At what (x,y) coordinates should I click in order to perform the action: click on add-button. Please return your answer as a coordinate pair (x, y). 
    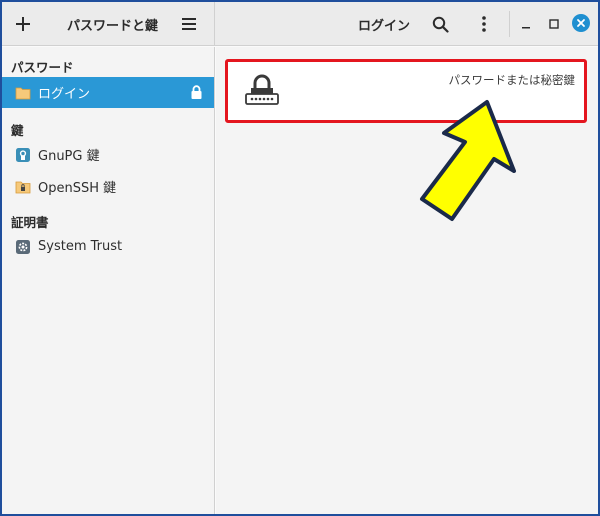
    Looking at the image, I should click on (23, 24).